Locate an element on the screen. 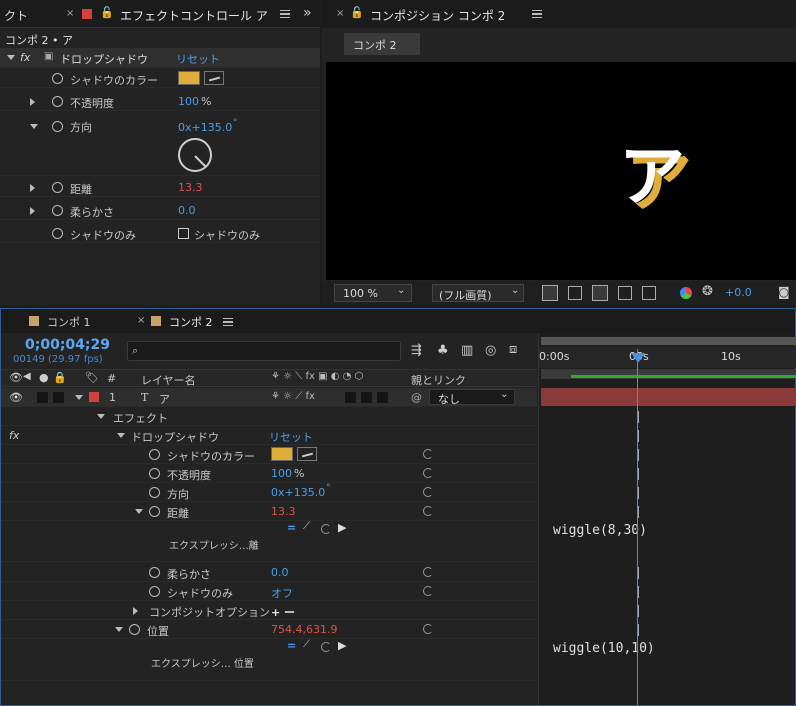  tab-comp2: コンポ 2 is located at coordinates (191, 322).